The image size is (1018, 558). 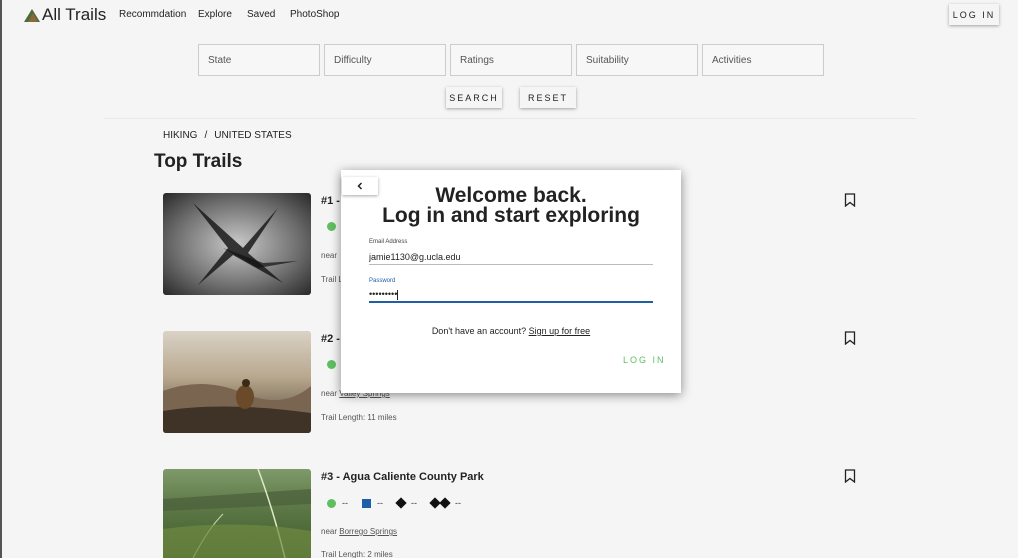 I want to click on brand-name: All Trails, so click(x=74, y=14).